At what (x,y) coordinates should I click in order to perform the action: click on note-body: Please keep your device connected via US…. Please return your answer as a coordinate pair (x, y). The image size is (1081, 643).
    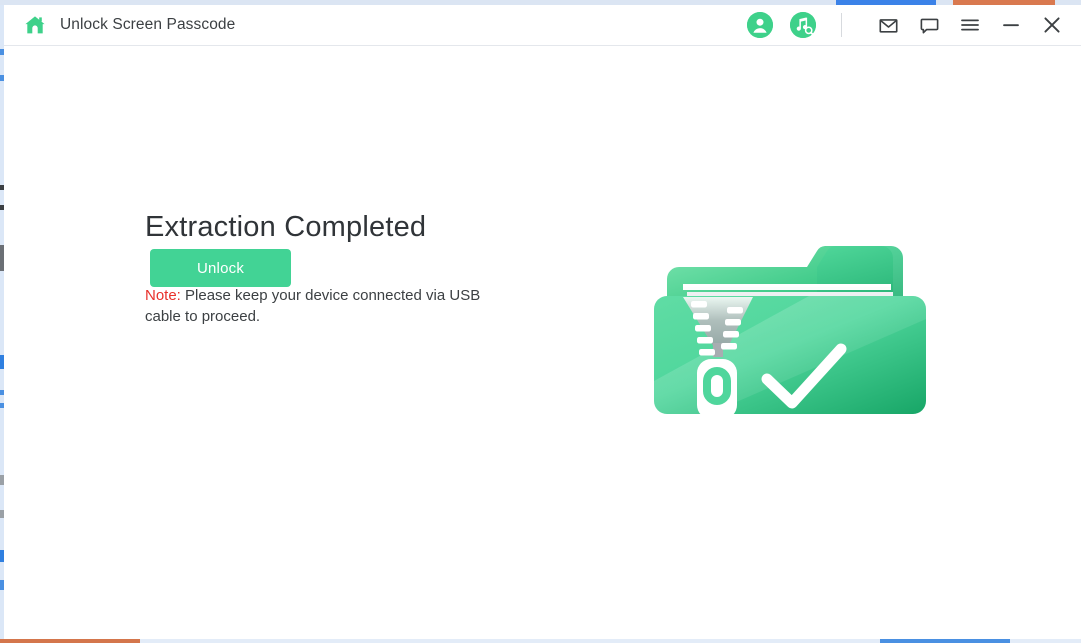
    Looking at the image, I should click on (313, 305).